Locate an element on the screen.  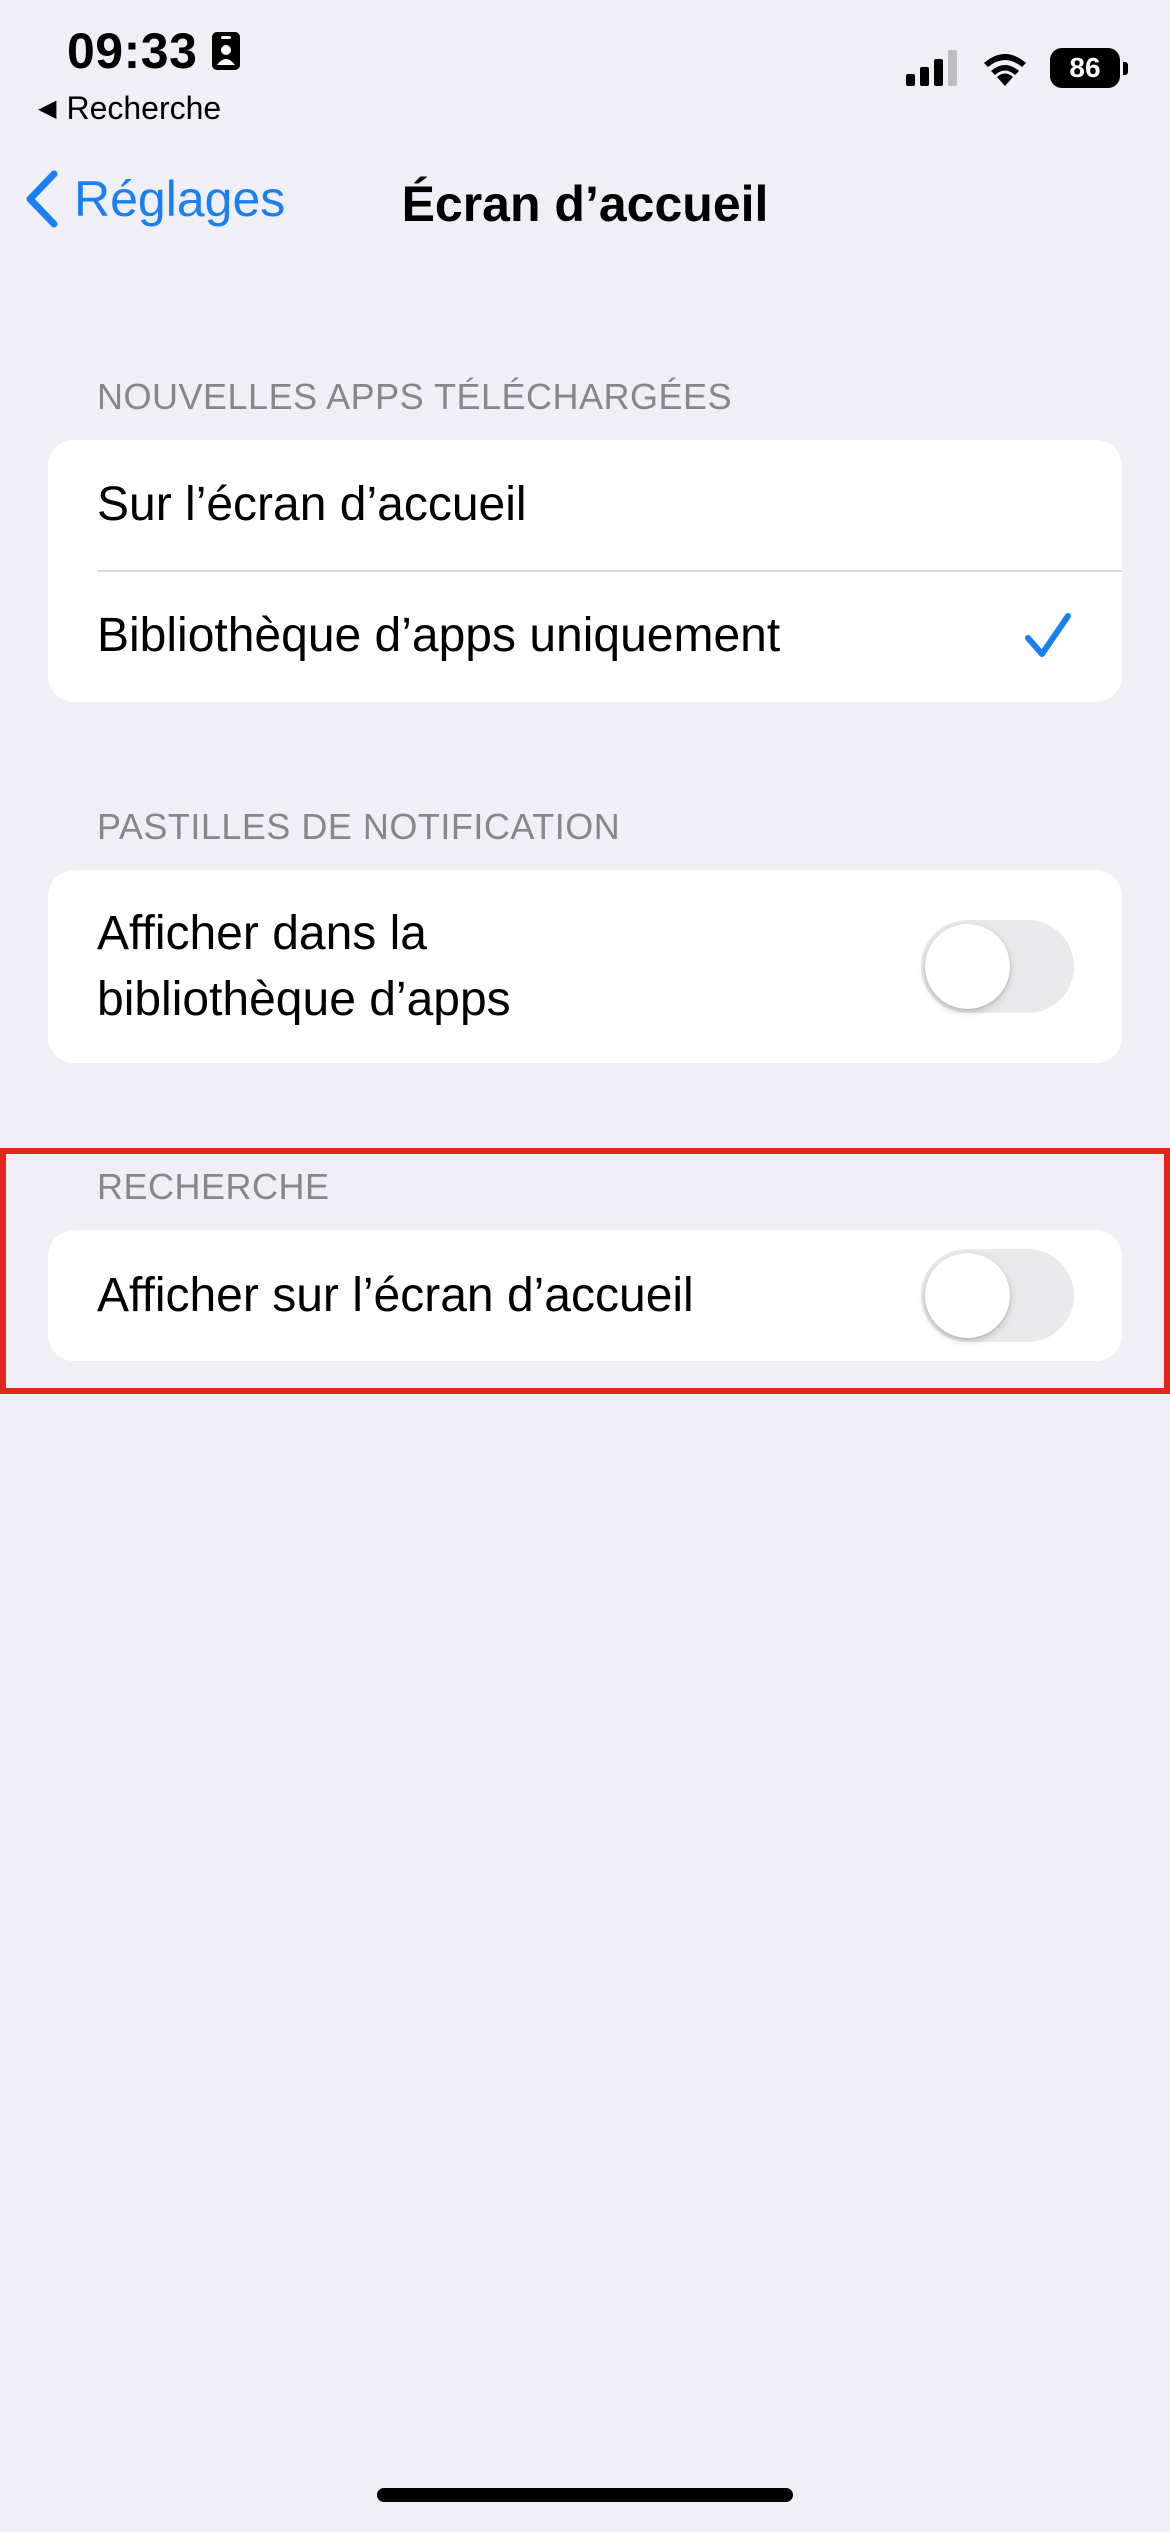
option-home-screen: Sur l’écran d’accueil is located at coordinates (585, 505).